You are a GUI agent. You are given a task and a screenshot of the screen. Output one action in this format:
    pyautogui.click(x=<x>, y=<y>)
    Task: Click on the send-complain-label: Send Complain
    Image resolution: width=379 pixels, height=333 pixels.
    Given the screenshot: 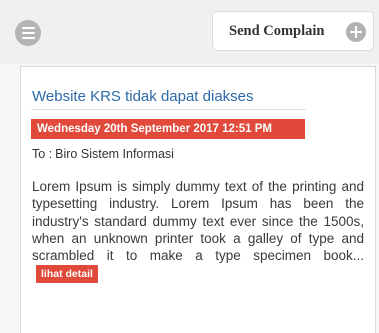 What is the action you would take?
    pyautogui.click(x=277, y=31)
    